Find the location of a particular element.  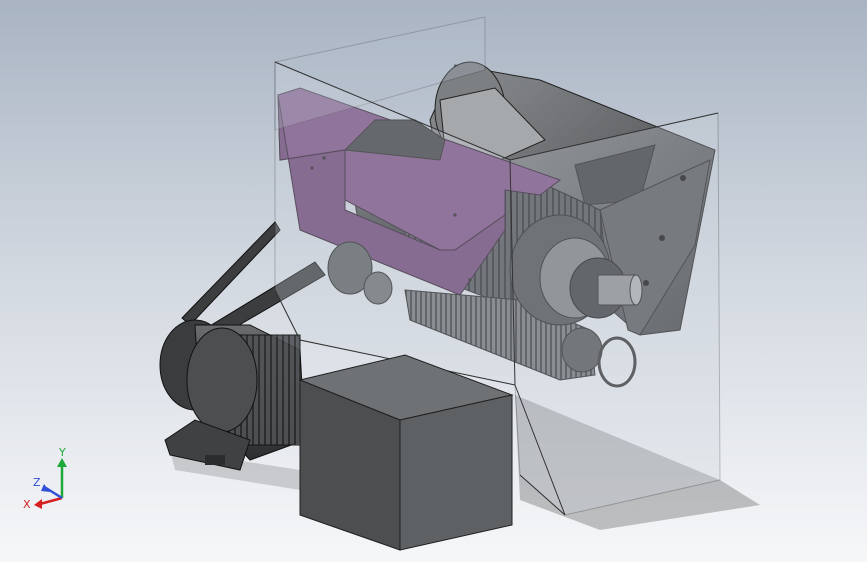

triad-y-label: Y is located at coordinates (62, 452).